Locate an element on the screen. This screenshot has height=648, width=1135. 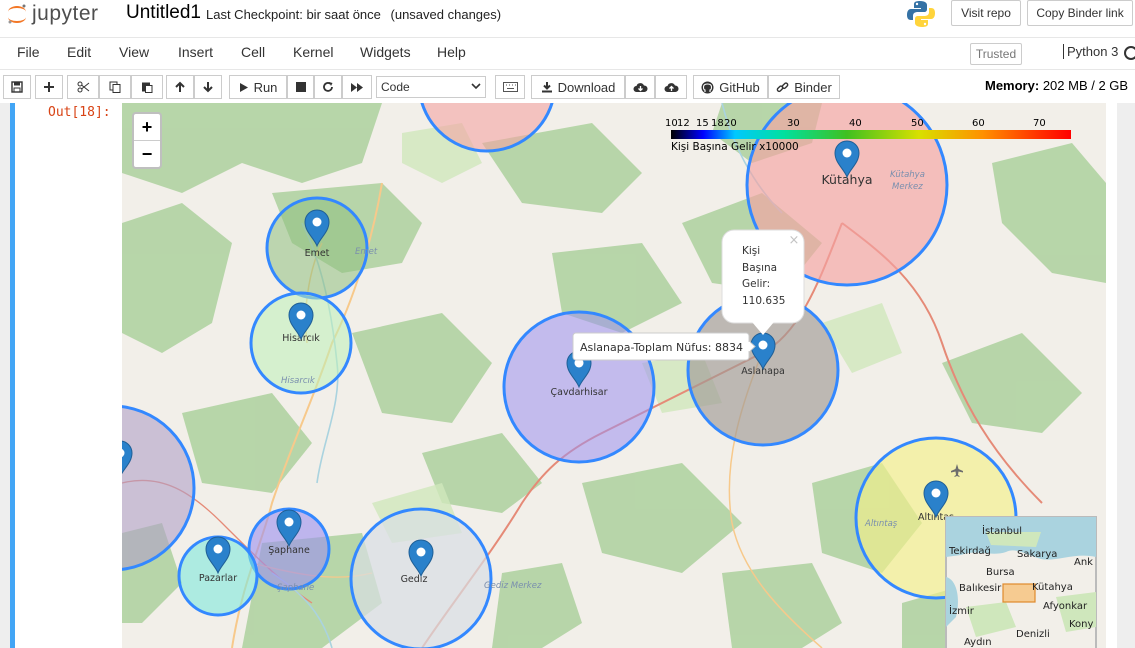
restart-run-all-button is located at coordinates (357, 87).